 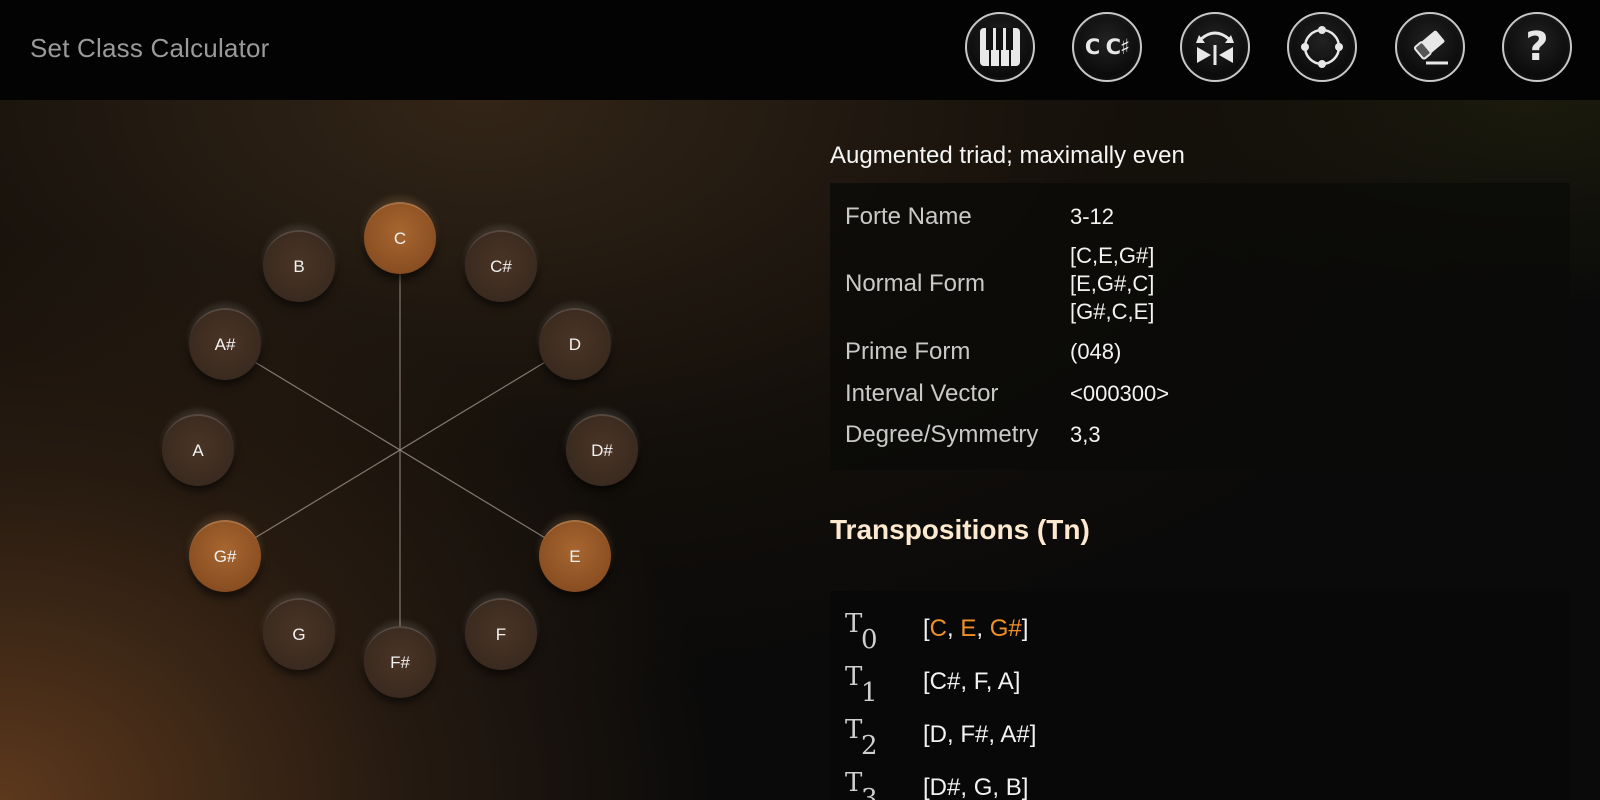 What do you see at coordinates (869, 746) in the screenshot?
I see `transposition-index: 2` at bounding box center [869, 746].